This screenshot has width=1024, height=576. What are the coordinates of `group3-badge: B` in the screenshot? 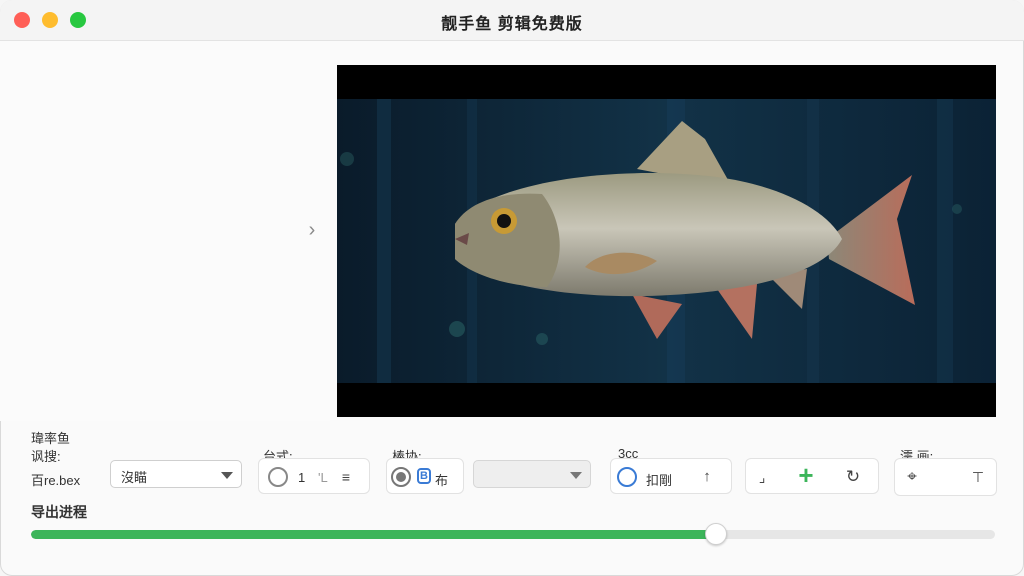 It's located at (424, 476).